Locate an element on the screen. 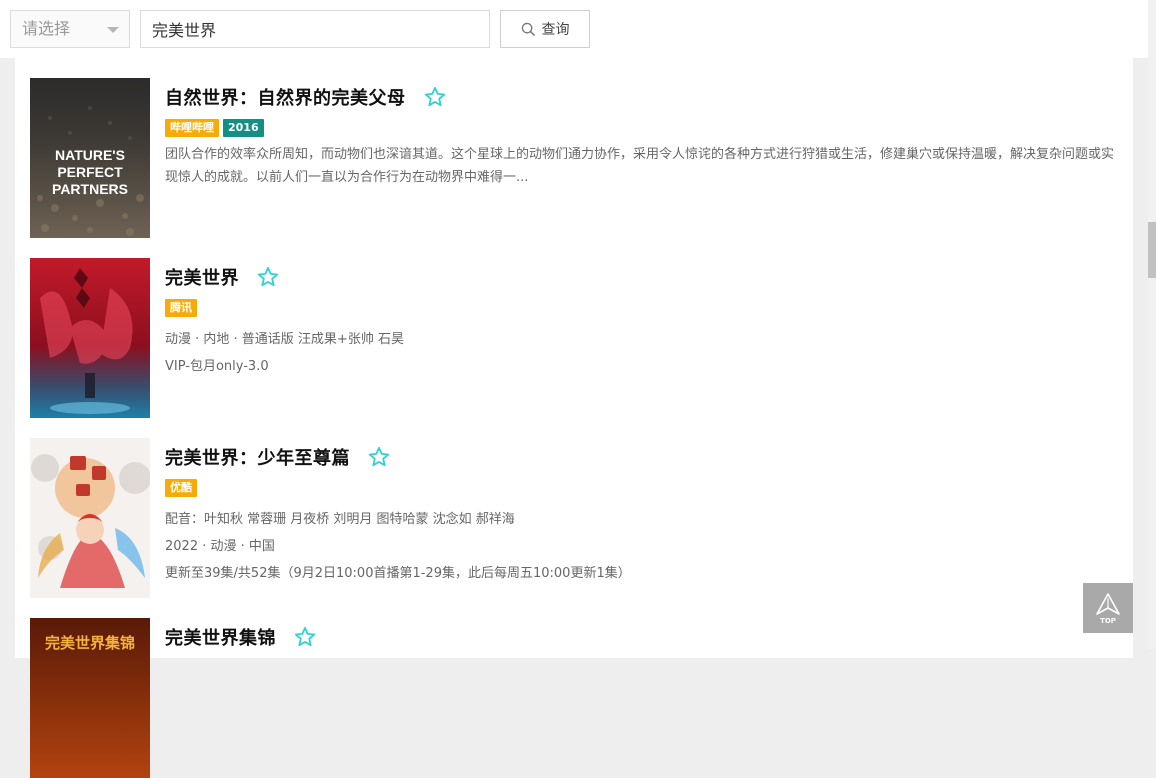  source-tag: 优酷 is located at coordinates (181, 488).